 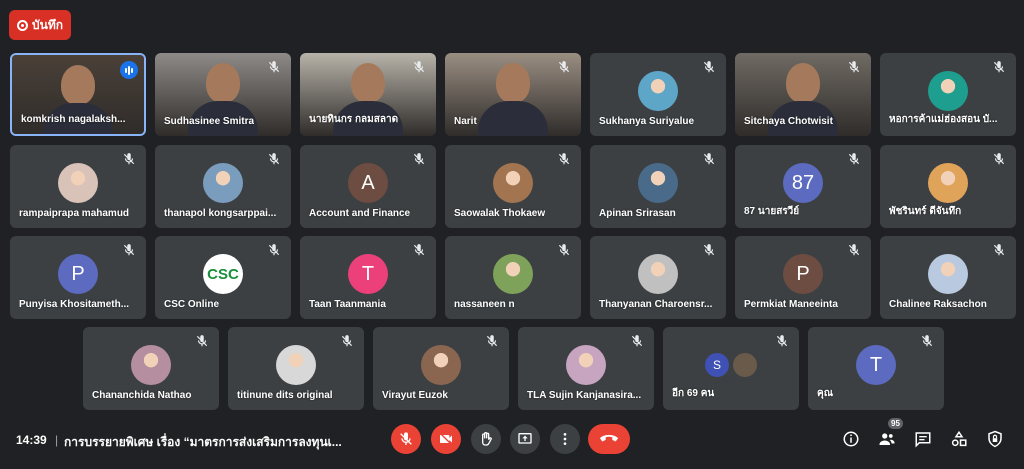 I want to click on chat-icon, so click(x=923, y=440).